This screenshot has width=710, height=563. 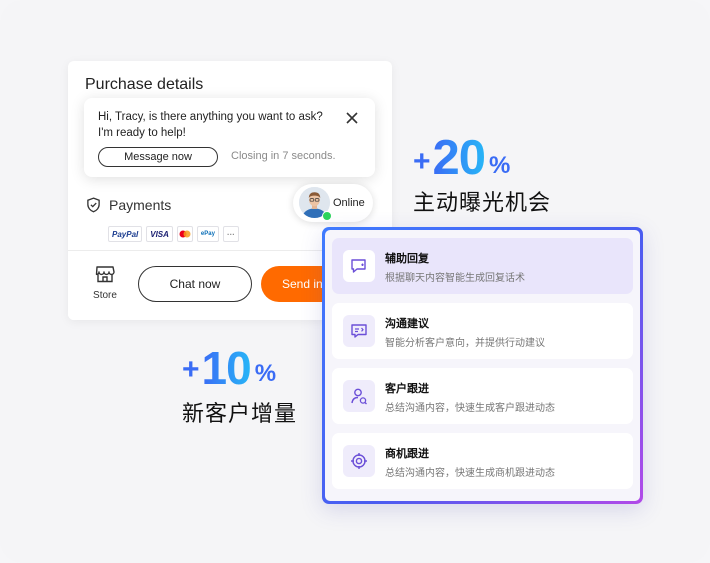 I want to click on feature-description: 根据聊天内容智能生成回复话术, so click(x=455, y=278).